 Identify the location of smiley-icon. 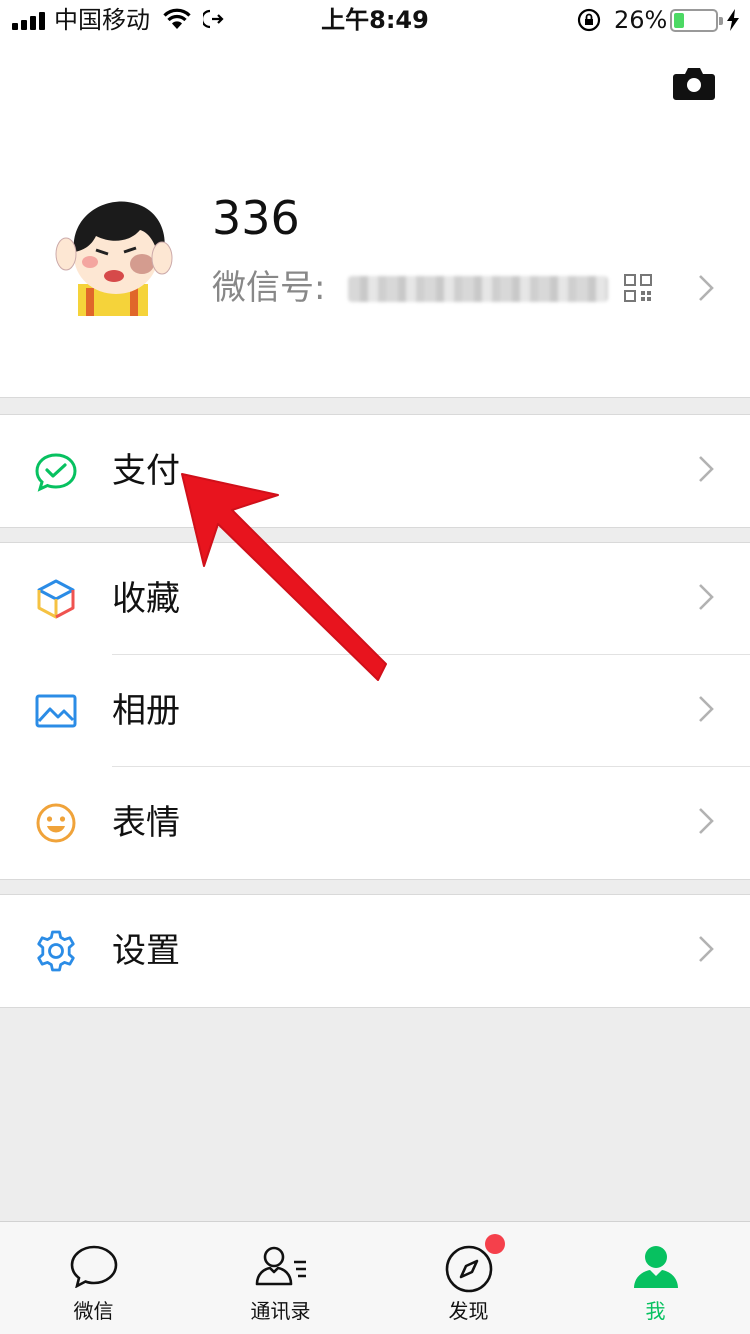
(56, 823).